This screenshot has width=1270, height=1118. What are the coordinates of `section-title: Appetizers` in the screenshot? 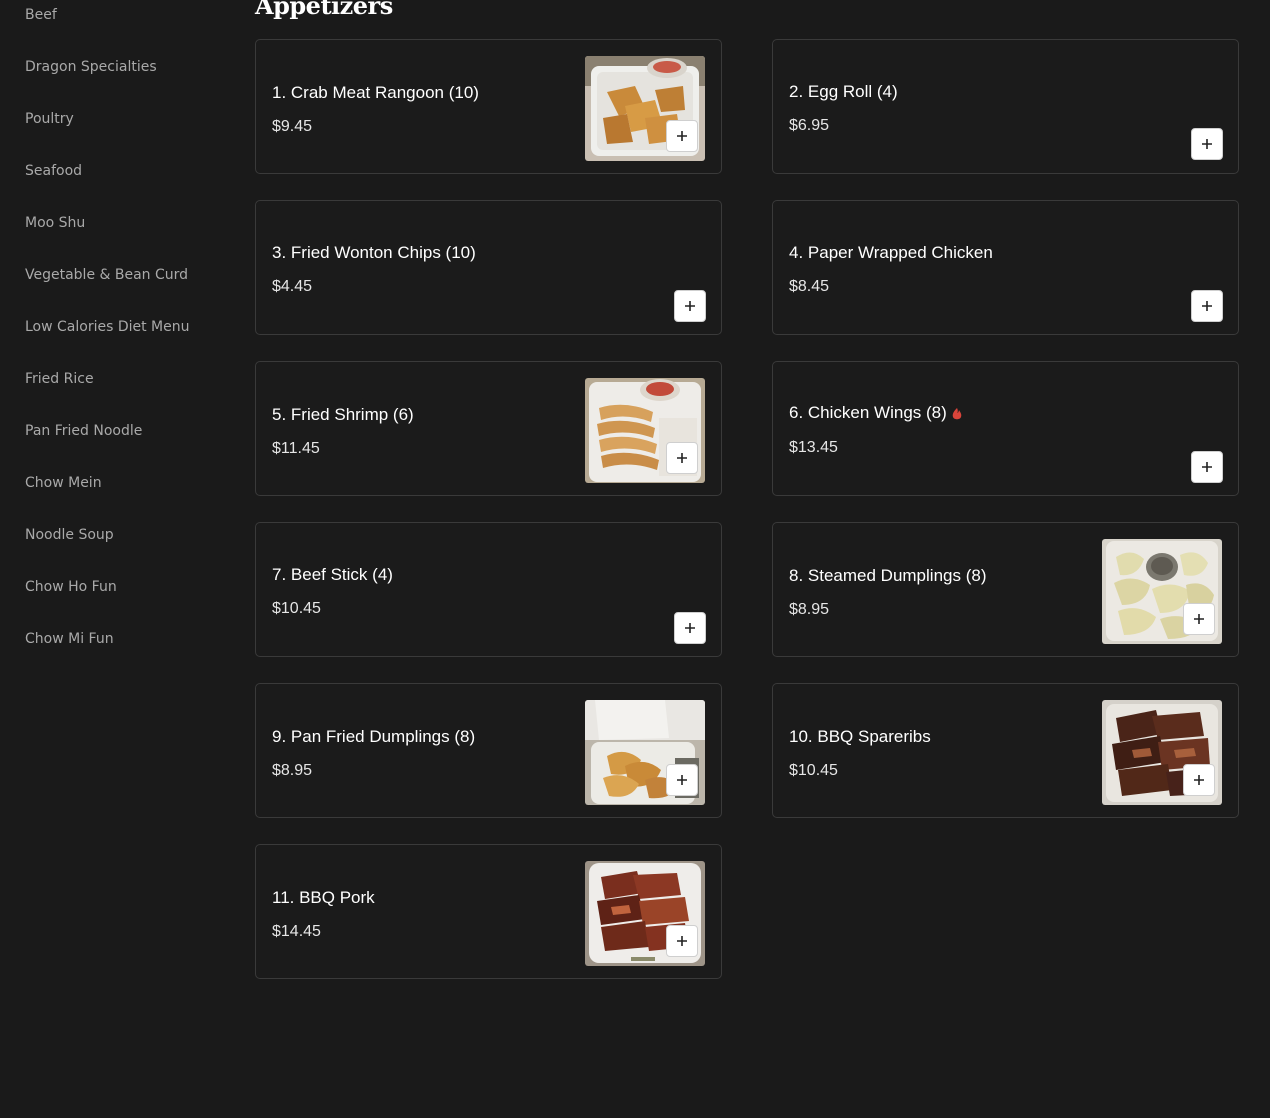 It's located at (324, 10).